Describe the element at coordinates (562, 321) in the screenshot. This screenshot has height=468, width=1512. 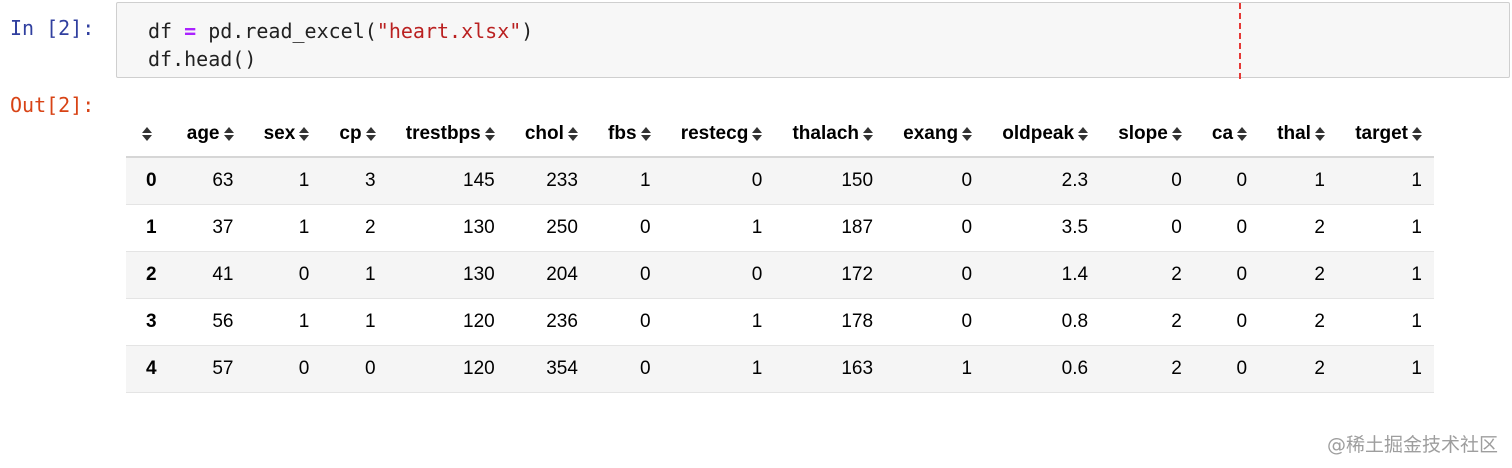
I see `cell-chol: 236` at that location.